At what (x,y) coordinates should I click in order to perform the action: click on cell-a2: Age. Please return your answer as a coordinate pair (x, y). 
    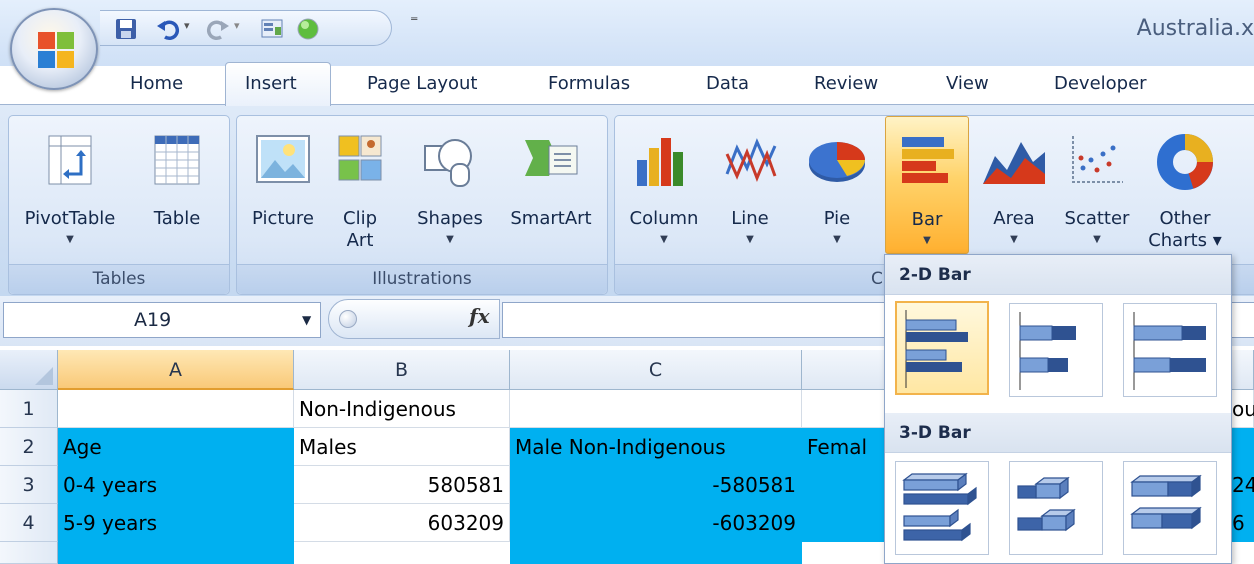
    Looking at the image, I should click on (176, 447).